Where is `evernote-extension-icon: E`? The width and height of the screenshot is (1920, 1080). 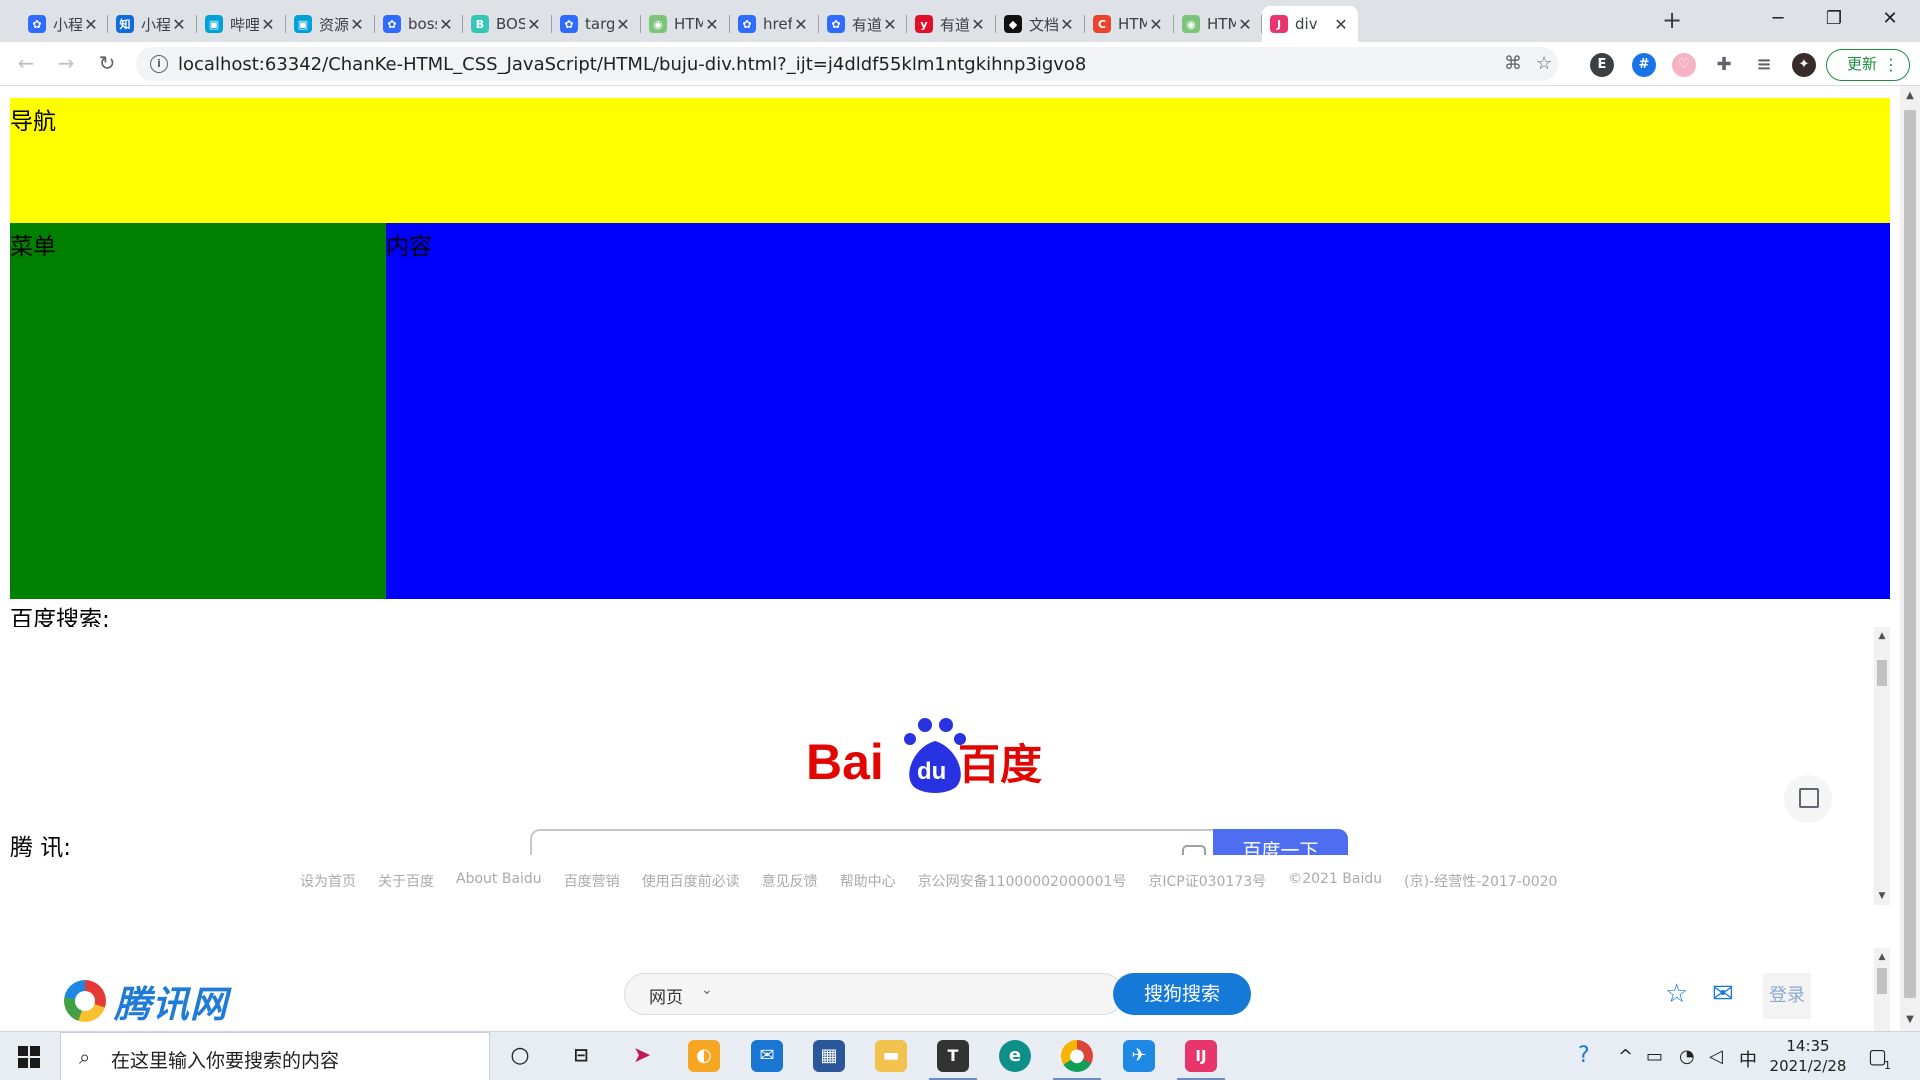
evernote-extension-icon: E is located at coordinates (1602, 65).